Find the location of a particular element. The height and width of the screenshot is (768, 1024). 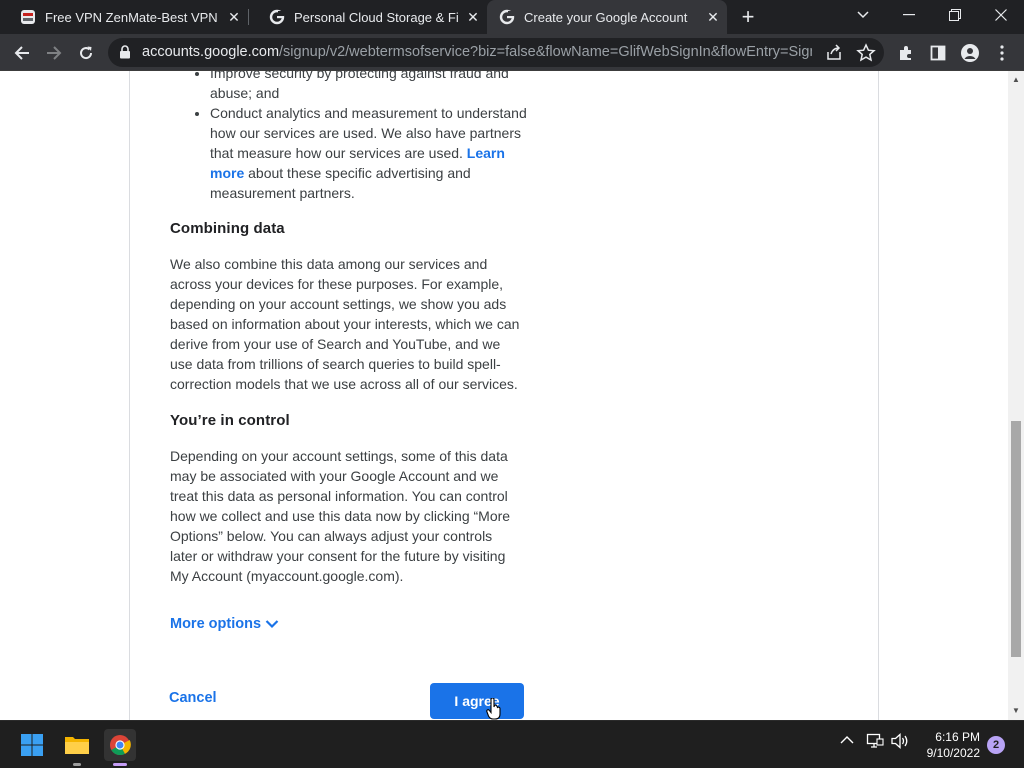

scrollbar-thumb is located at coordinates (1016, 539).